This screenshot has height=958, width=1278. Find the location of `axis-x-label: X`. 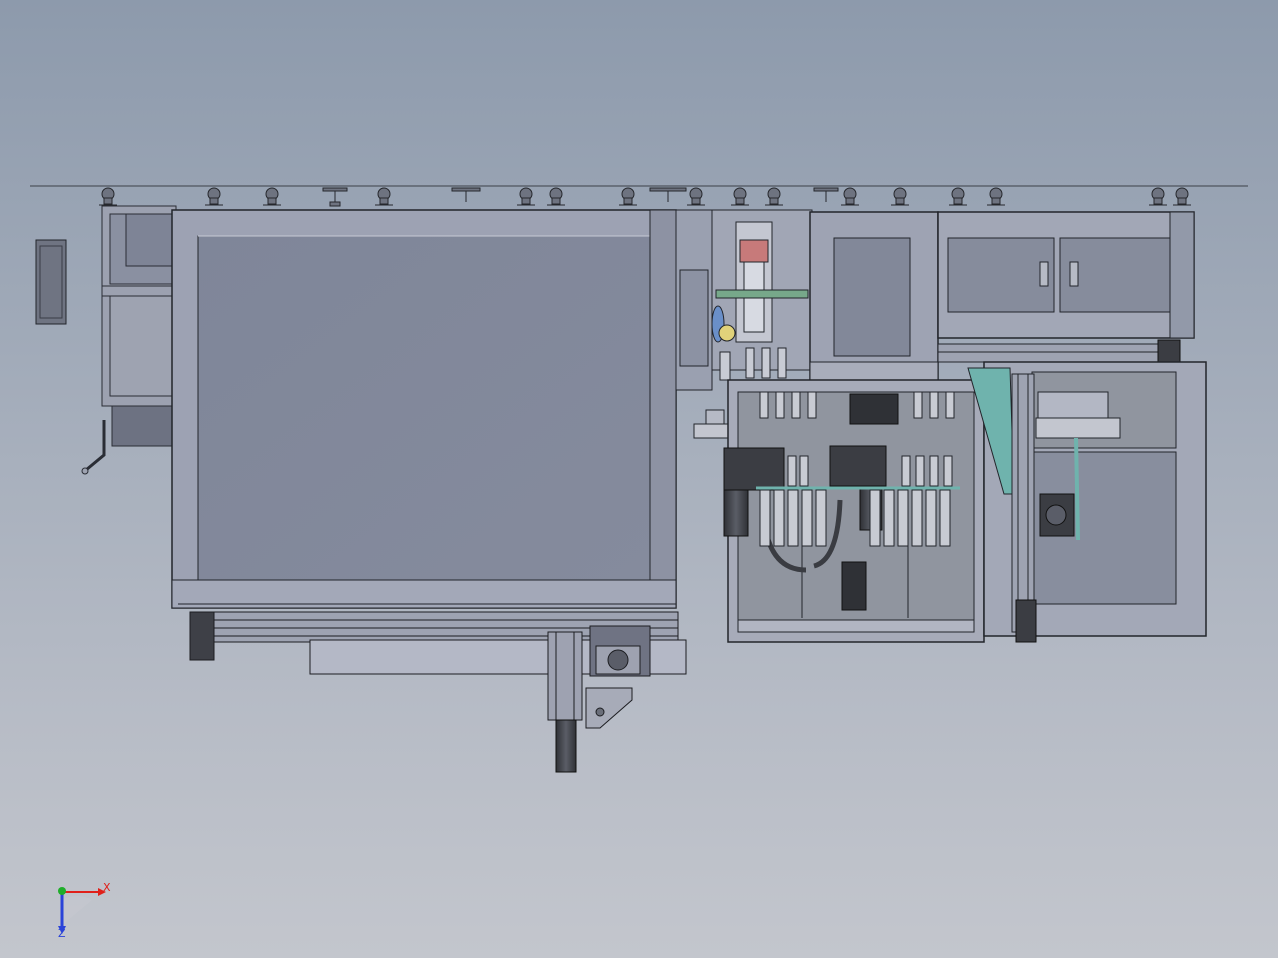

axis-x-label: X is located at coordinates (107, 887).